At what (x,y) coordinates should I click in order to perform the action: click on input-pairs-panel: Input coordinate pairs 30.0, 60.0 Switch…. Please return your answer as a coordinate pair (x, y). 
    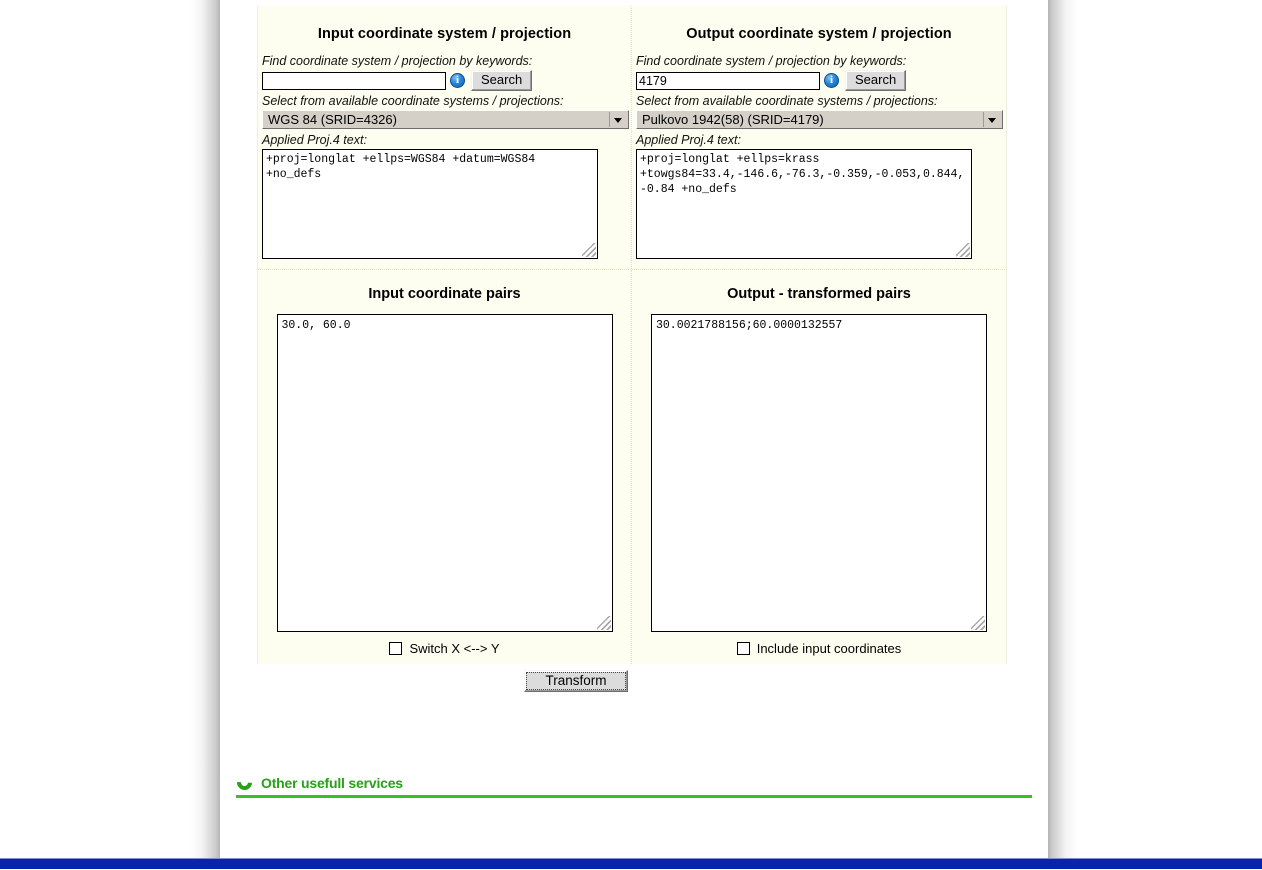
    Looking at the image, I should click on (445, 467).